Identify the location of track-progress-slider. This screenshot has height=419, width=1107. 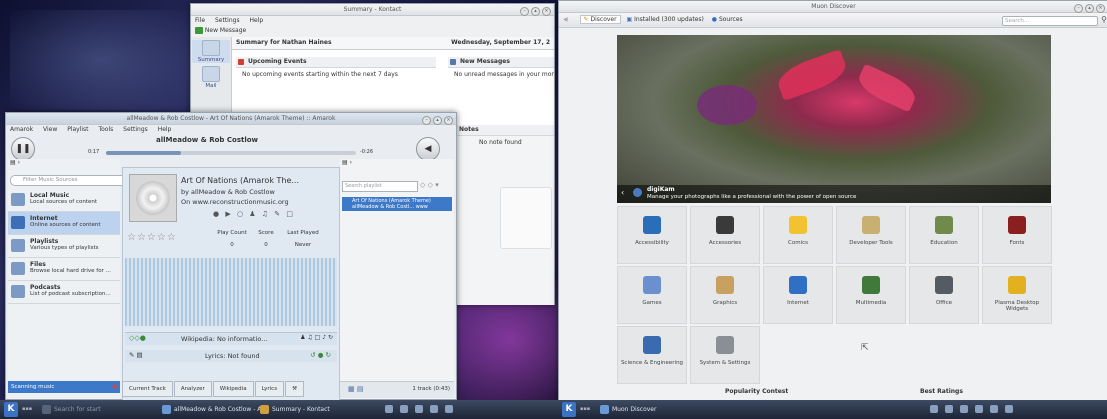
(231, 153).